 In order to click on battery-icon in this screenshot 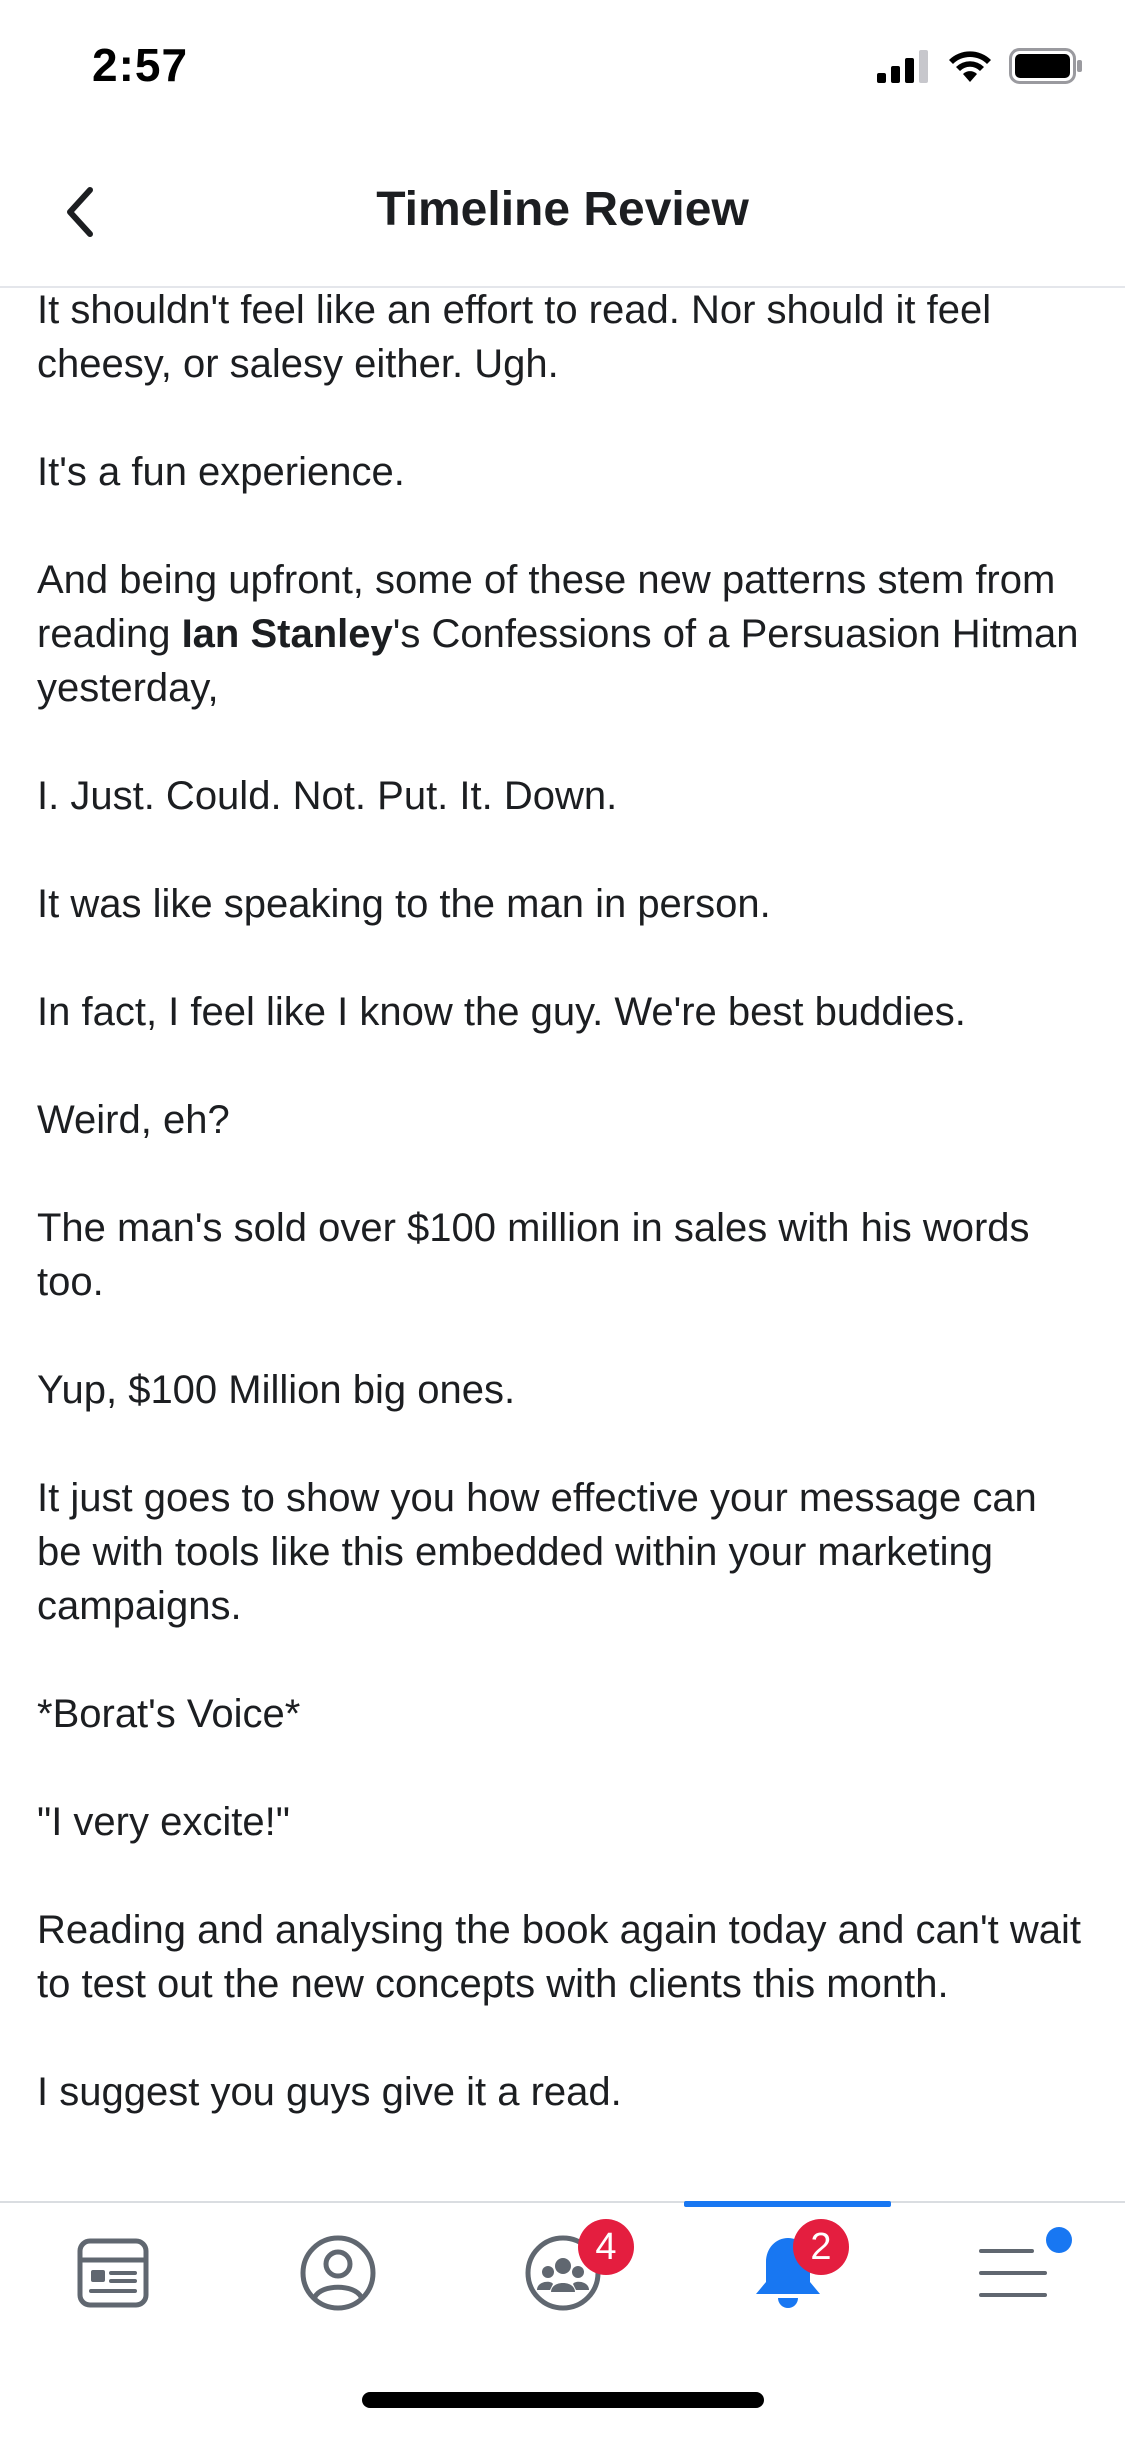, I will do `click(1045, 66)`.